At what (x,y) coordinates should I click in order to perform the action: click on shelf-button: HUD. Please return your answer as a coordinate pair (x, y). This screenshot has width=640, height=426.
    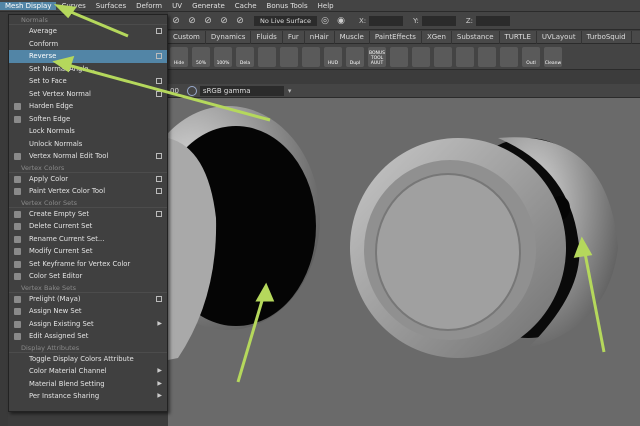
    Looking at the image, I should click on (333, 56).